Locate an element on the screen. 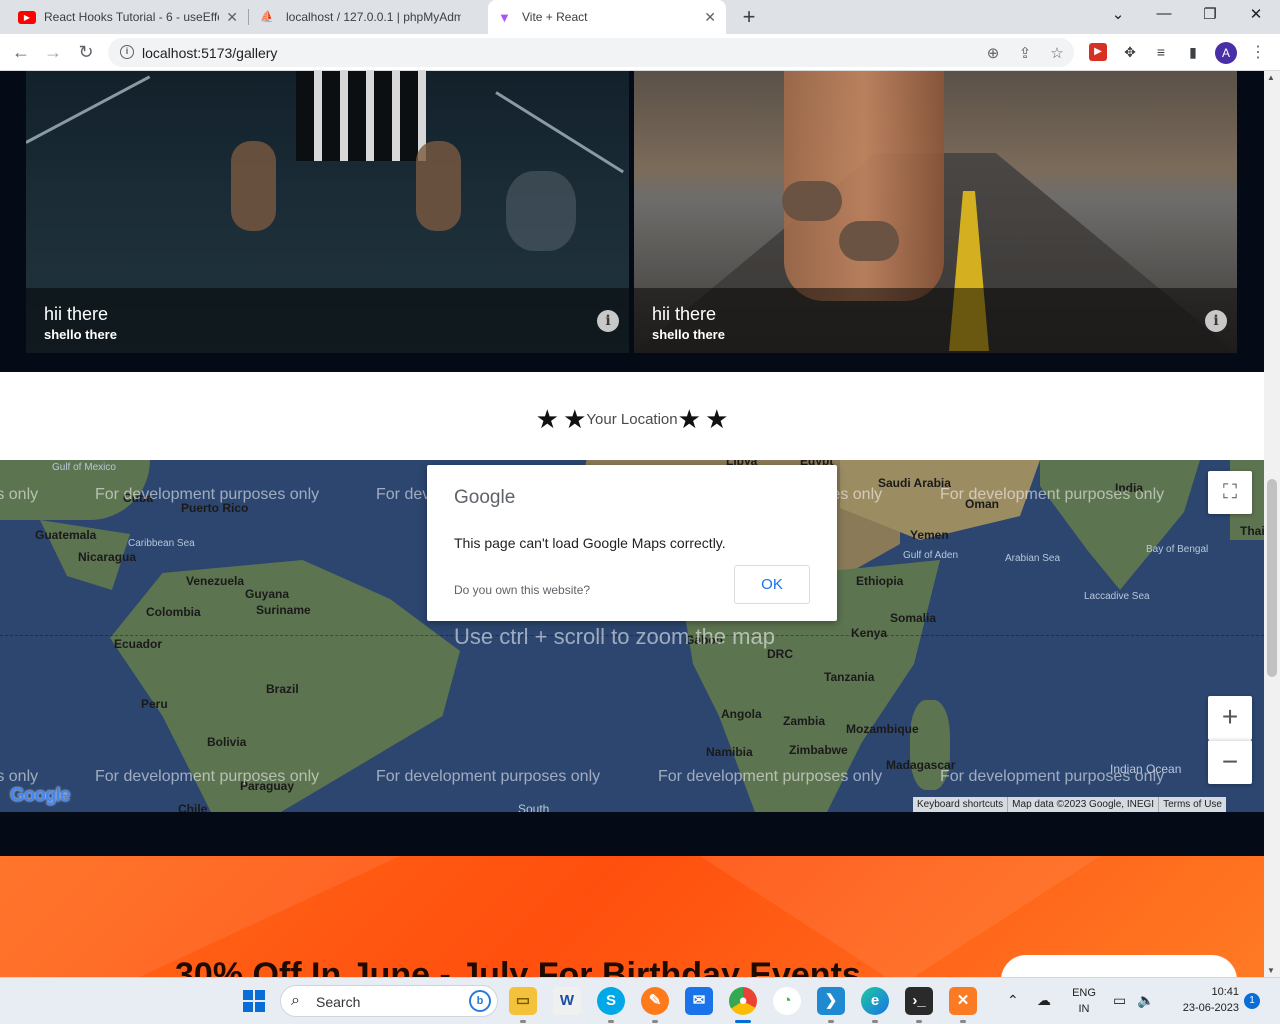 The width and height of the screenshot is (1280, 1024). reload-button: ↻ is located at coordinates (86, 52).